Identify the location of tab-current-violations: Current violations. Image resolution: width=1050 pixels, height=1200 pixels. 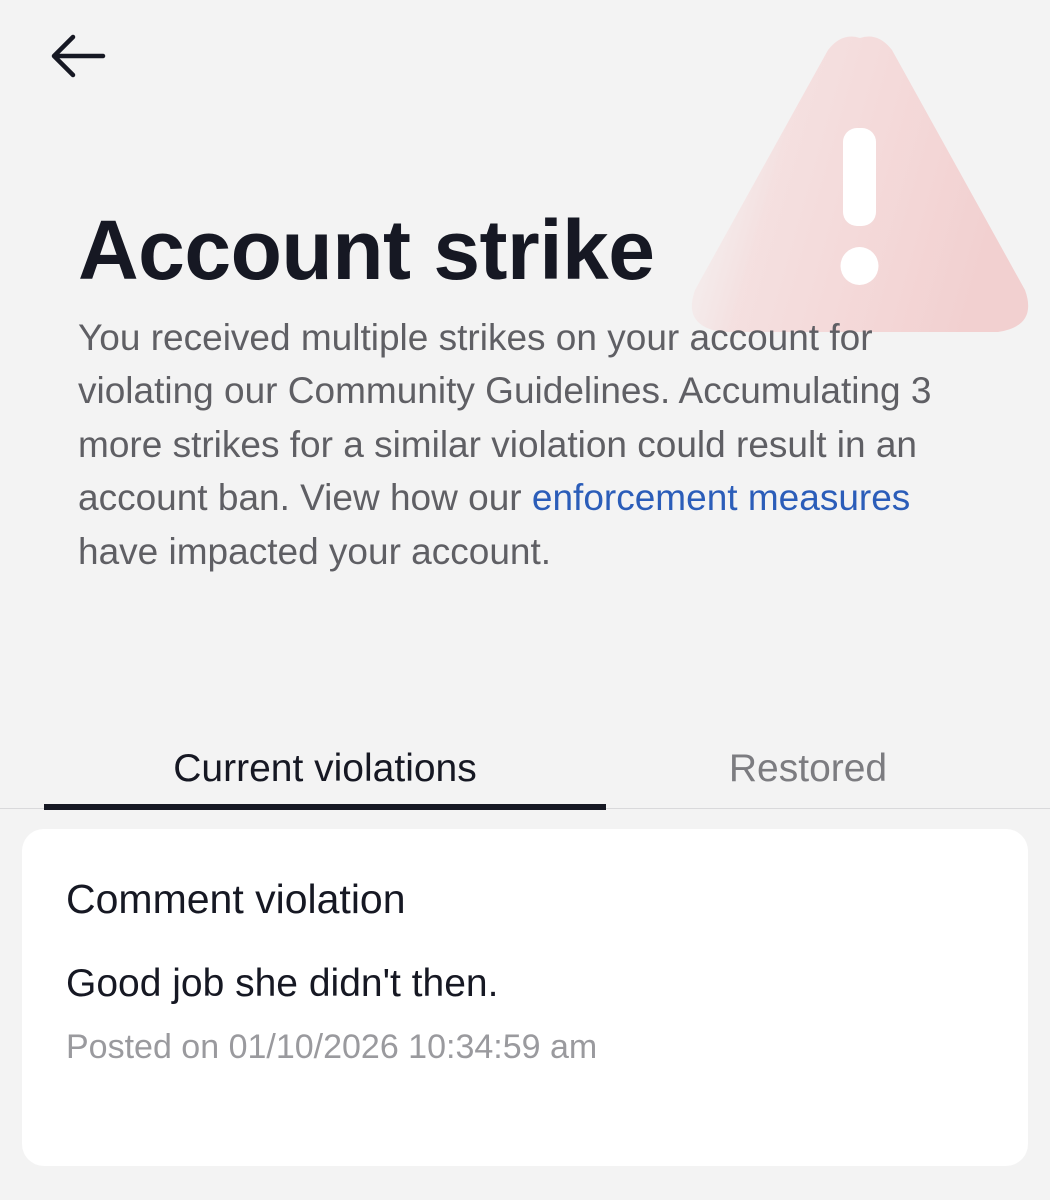
(325, 770).